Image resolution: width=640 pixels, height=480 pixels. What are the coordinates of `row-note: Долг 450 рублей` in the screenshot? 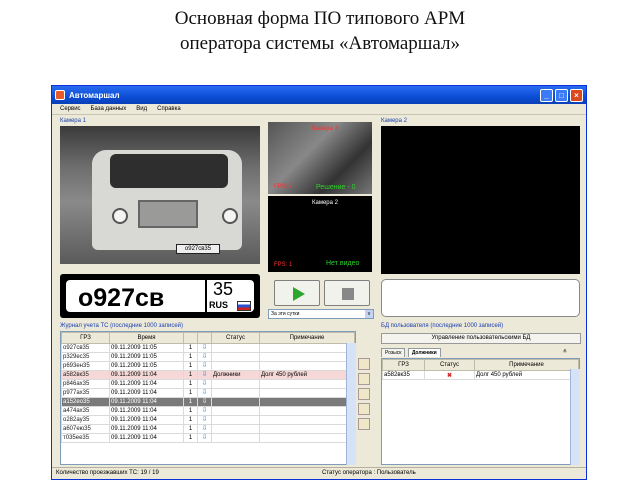 It's located at (307, 375).